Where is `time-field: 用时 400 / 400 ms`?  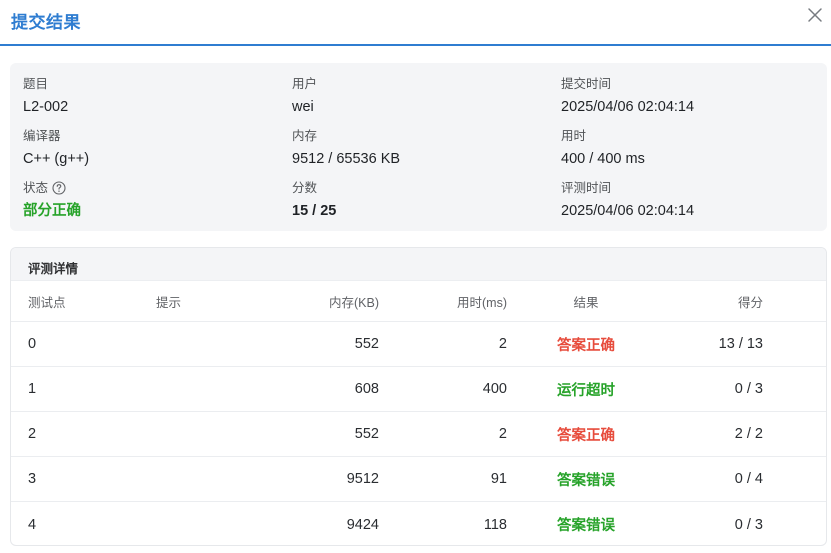
time-field: 用时 400 / 400 ms is located at coordinates (691, 148).